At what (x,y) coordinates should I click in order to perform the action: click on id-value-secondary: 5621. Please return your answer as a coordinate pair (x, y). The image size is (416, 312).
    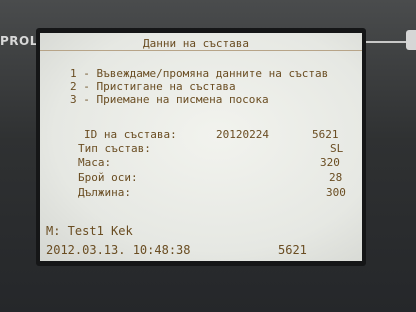
    Looking at the image, I should click on (325, 134).